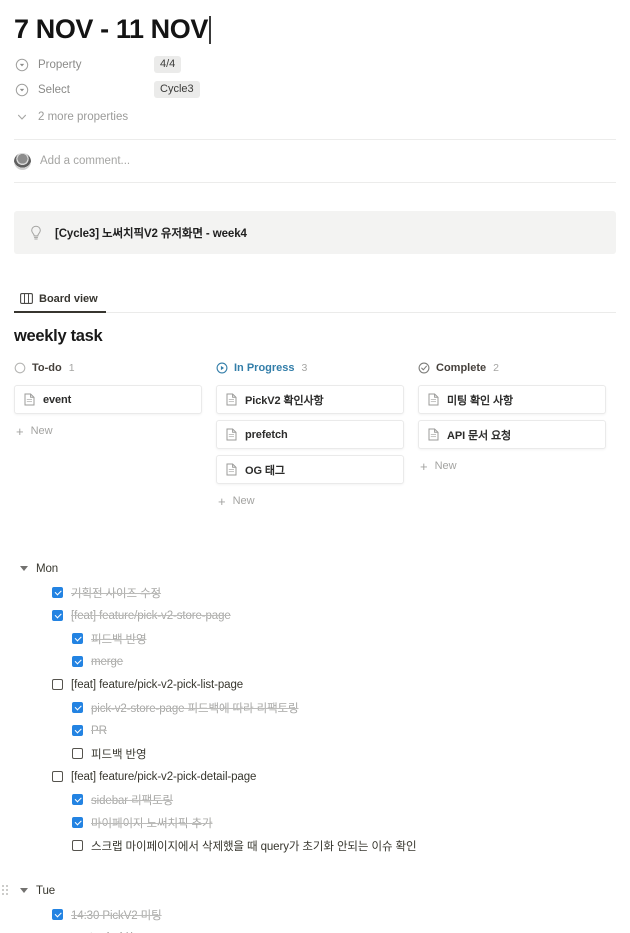 This screenshot has height=933, width=630. I want to click on callout-text: [Cycle3] 노써치픽V2 유저화면 - week4, so click(151, 233).